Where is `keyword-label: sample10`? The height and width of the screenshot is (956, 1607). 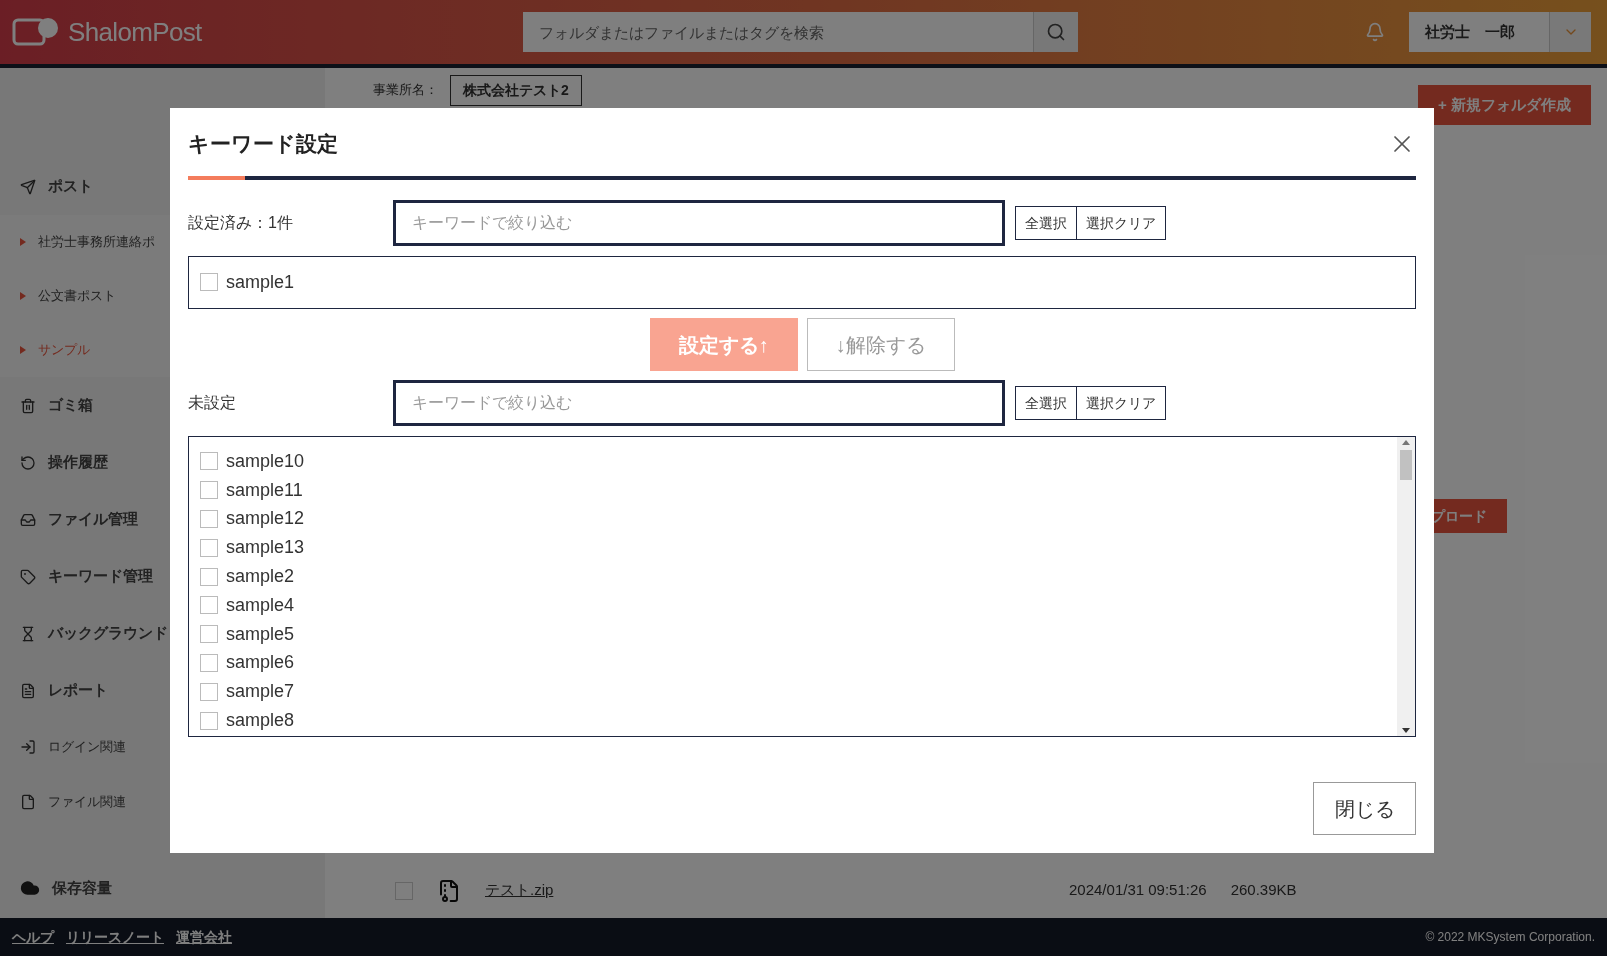 keyword-label: sample10 is located at coordinates (265, 461).